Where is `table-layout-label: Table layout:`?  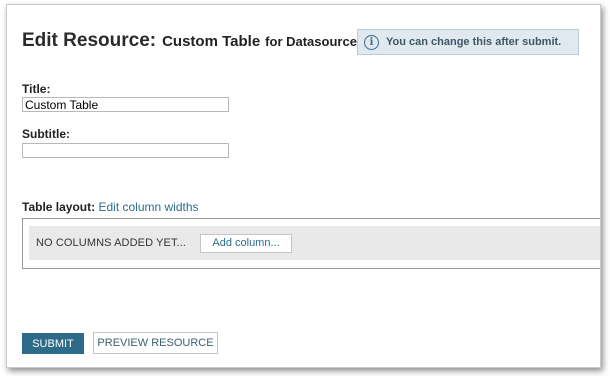
table-layout-label: Table layout: is located at coordinates (59, 207).